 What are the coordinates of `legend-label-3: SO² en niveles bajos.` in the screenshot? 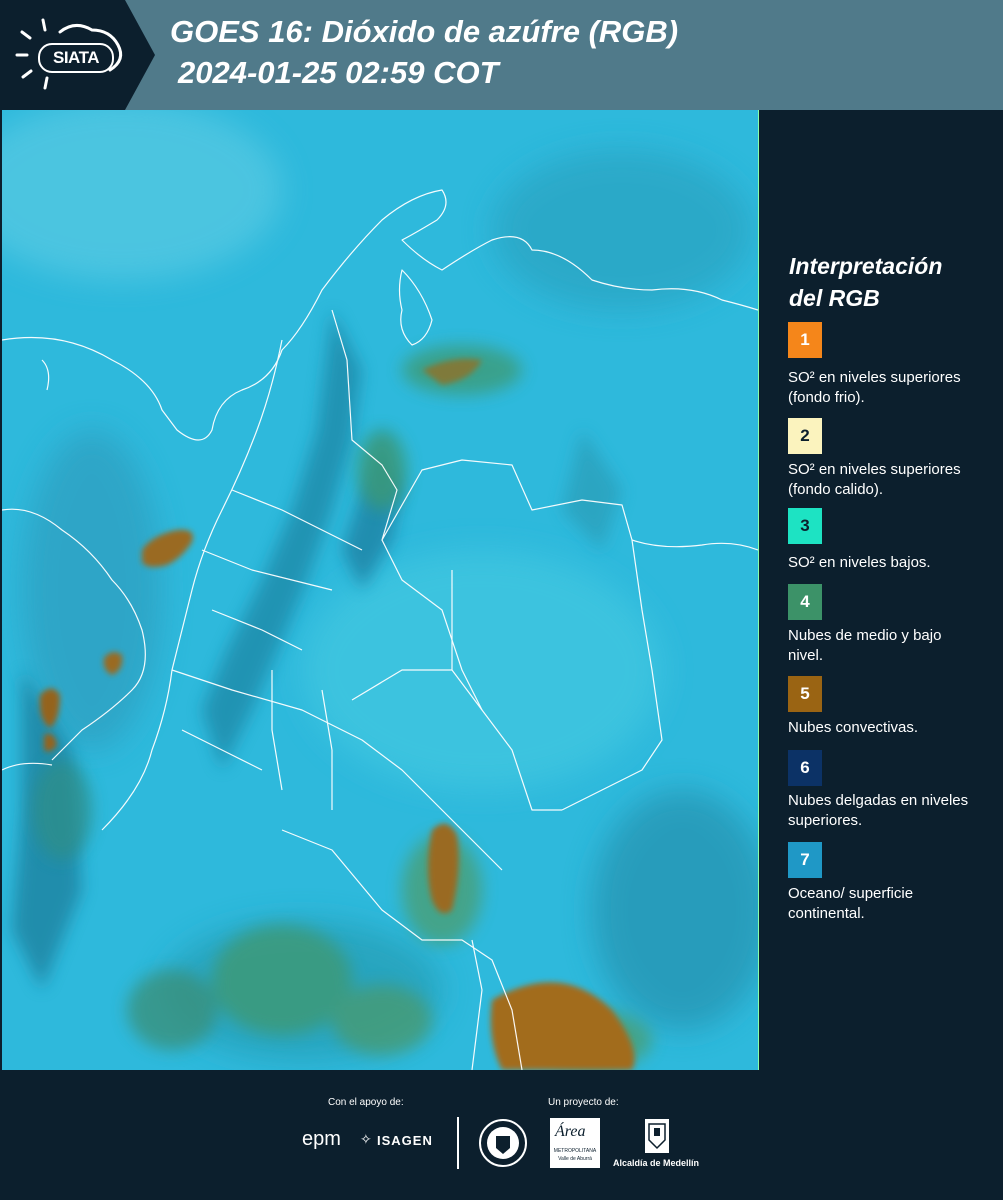 It's located at (859, 562).